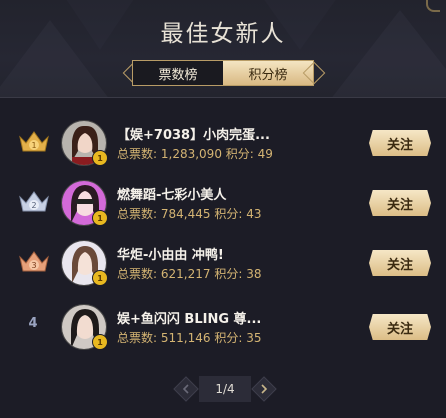 The image size is (446, 418). I want to click on stats-line: 总票数: 784,445 积分: 43, so click(189, 213).